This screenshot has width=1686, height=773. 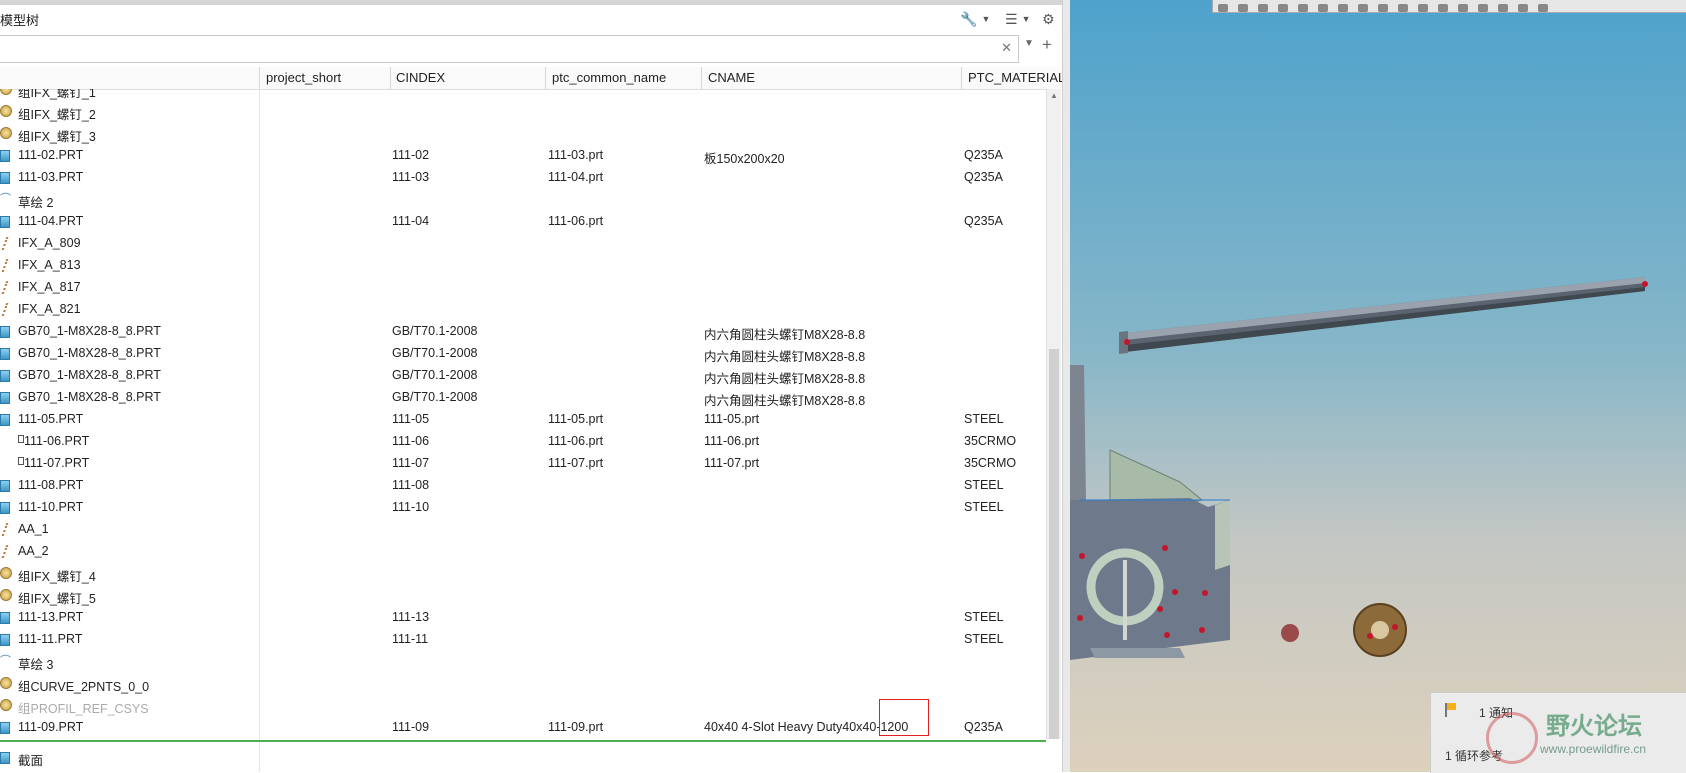 What do you see at coordinates (522, 639) in the screenshot?
I see `tree-row: 111-11.PRT 111-11 STEEL` at bounding box center [522, 639].